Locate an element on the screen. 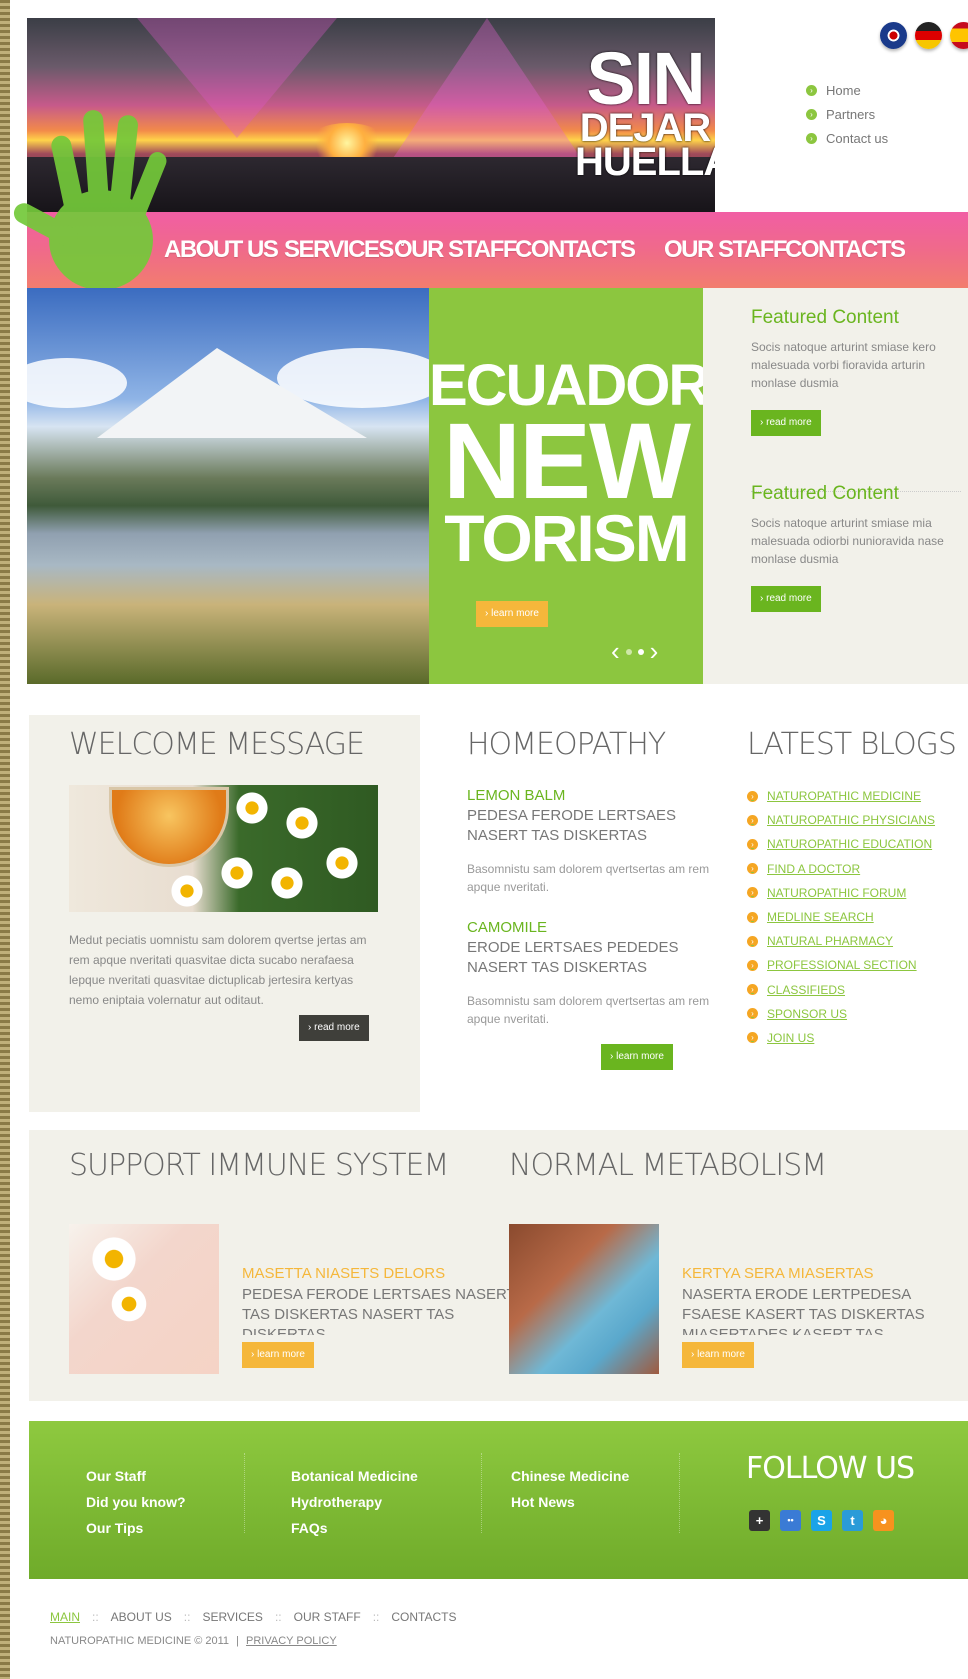 The width and height of the screenshot is (968, 1679). footer-link: Chinese Medicine is located at coordinates (570, 1476).